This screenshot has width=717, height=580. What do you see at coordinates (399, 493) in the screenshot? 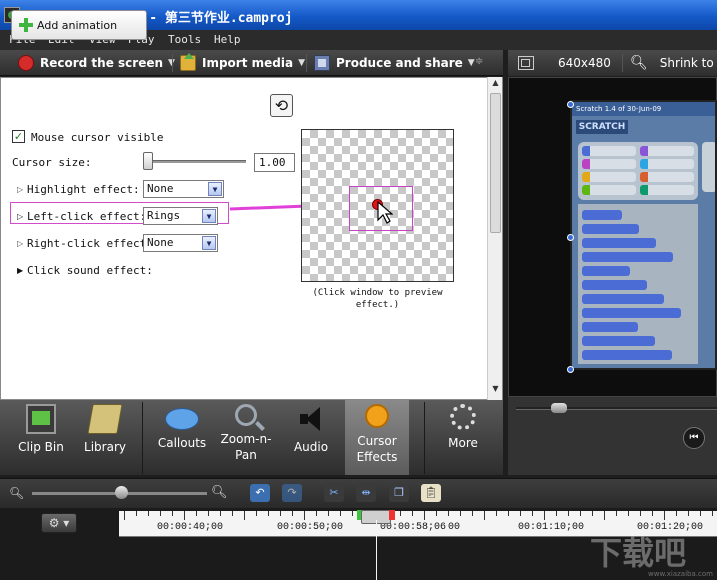
I see `copy-button: ❐` at bounding box center [399, 493].